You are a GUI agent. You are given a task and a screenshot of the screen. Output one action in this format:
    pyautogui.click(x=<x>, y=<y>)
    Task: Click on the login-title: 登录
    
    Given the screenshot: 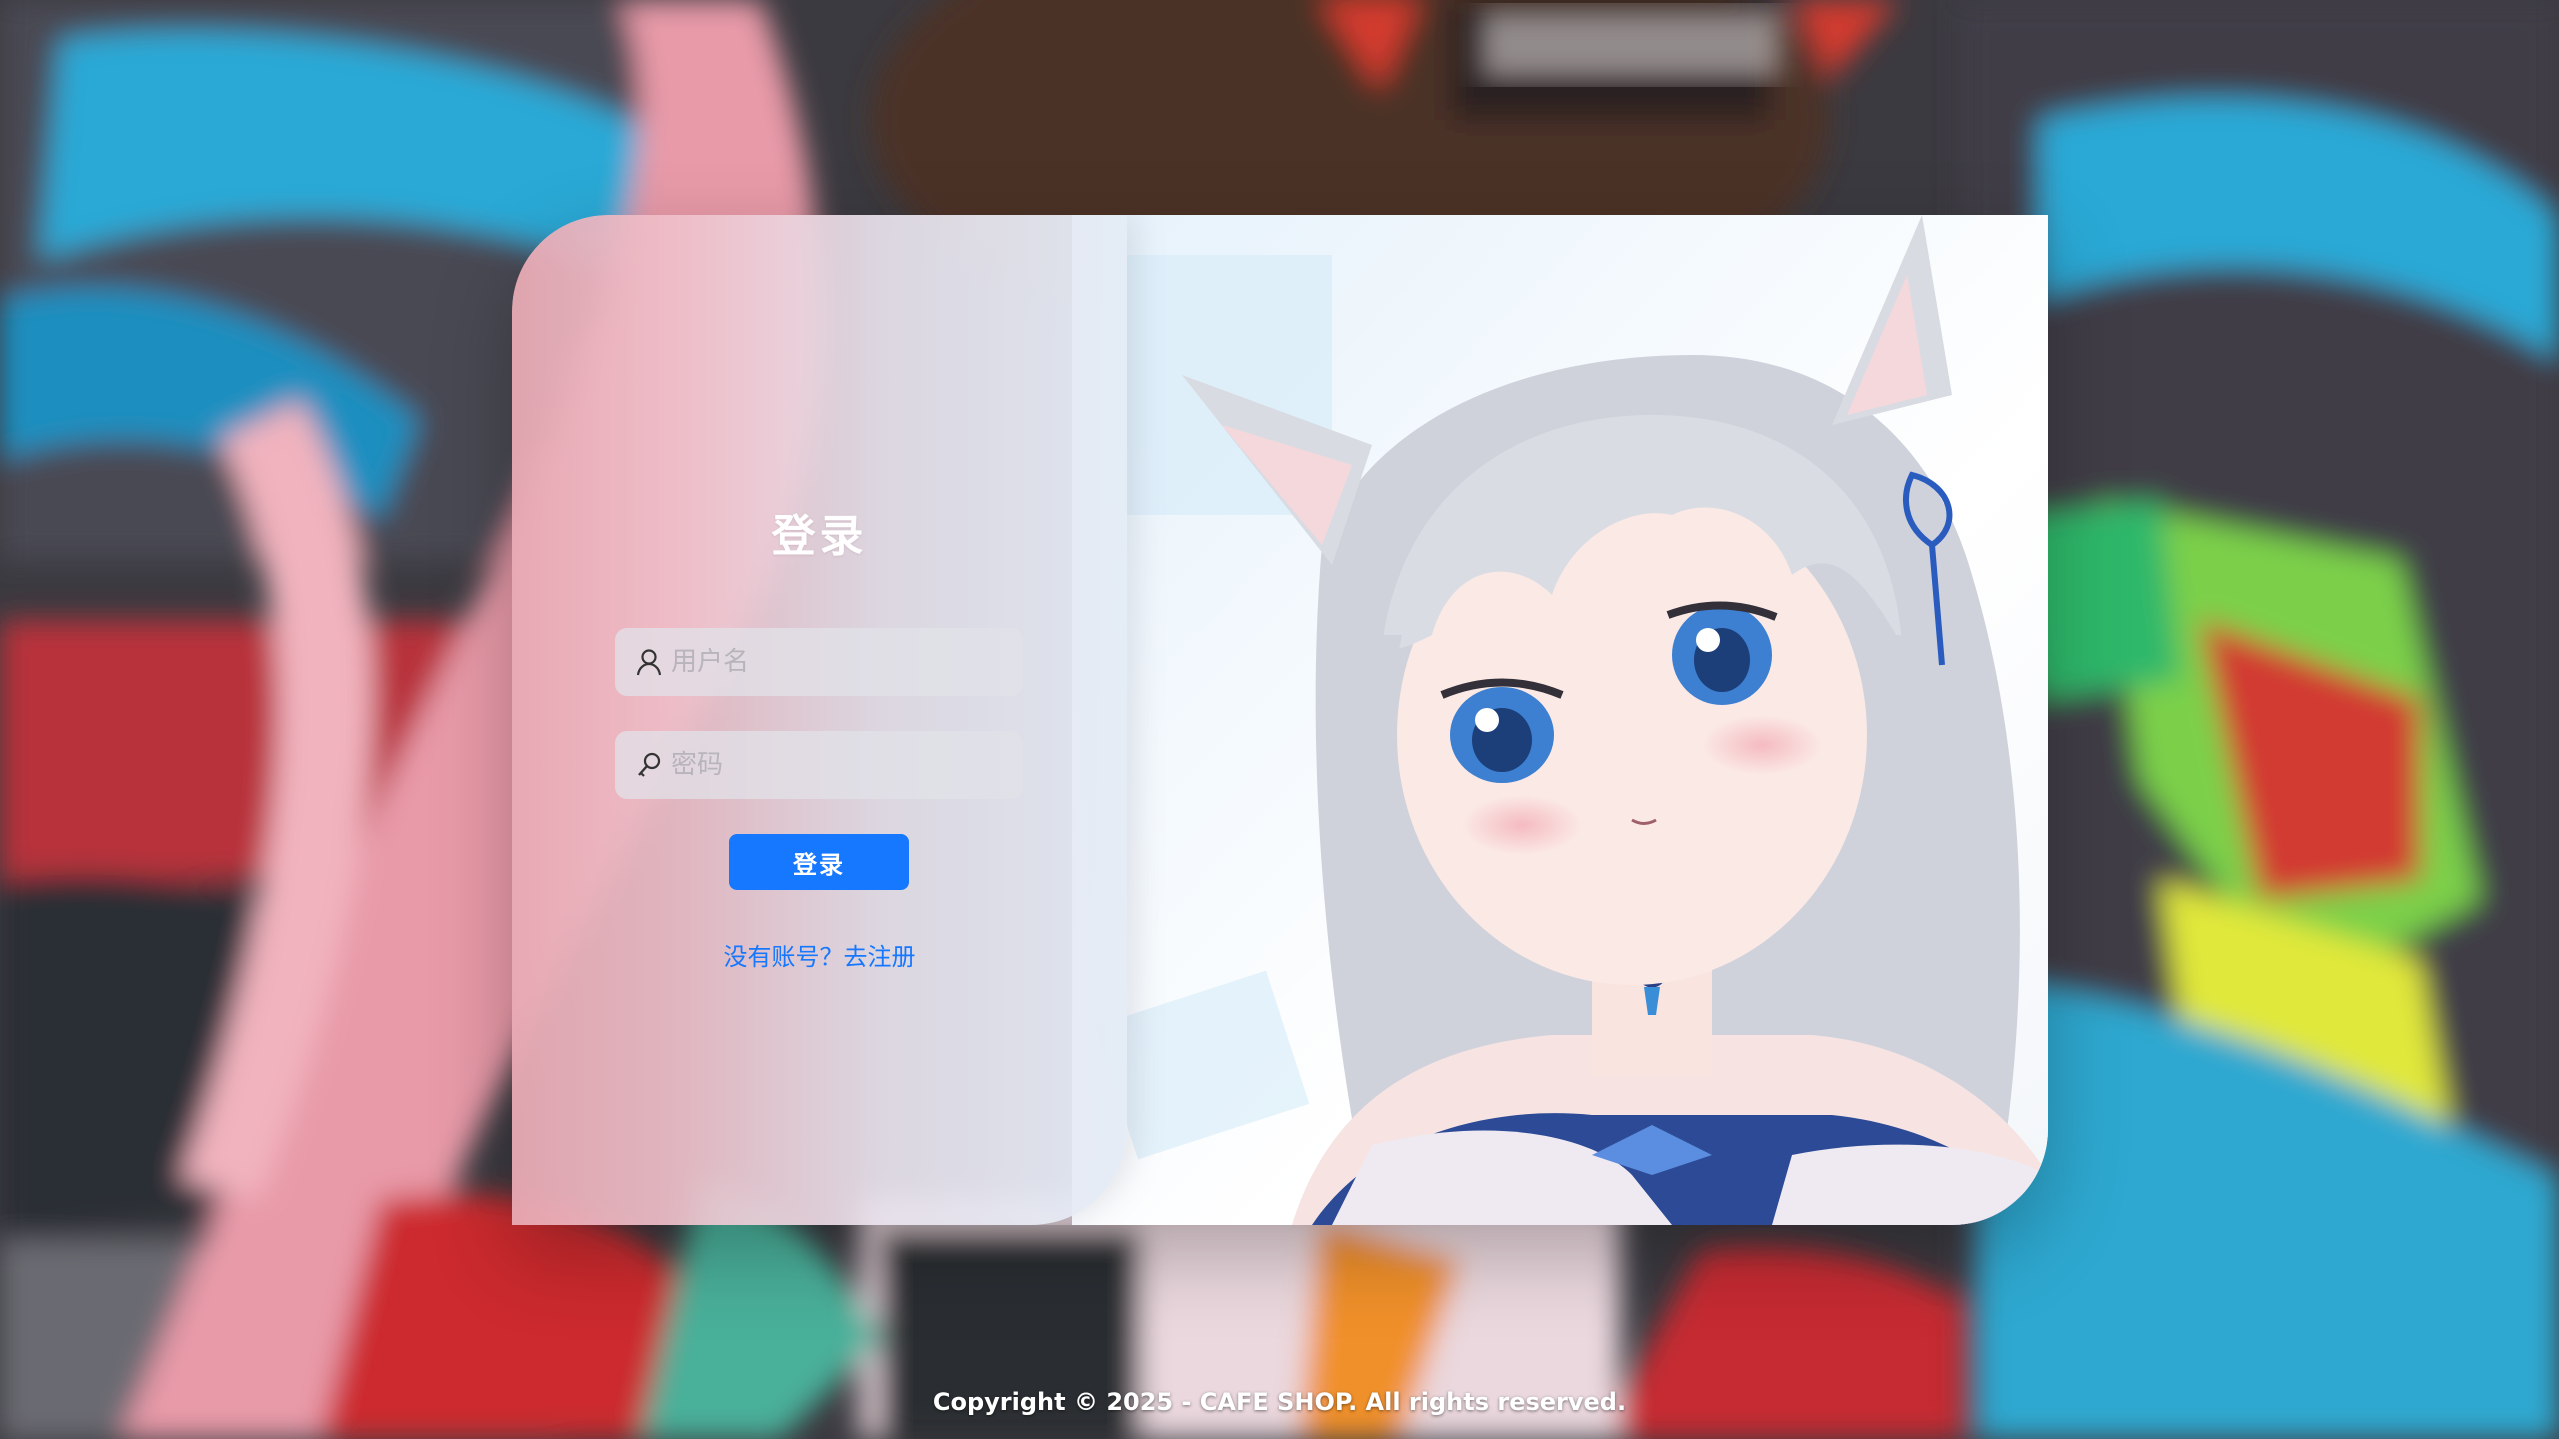 What is the action you would take?
    pyautogui.click(x=819, y=536)
    